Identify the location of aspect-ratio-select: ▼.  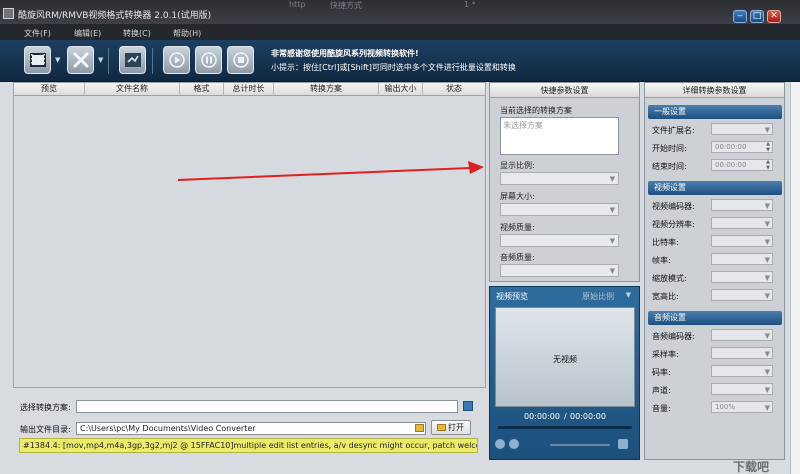
(742, 295).